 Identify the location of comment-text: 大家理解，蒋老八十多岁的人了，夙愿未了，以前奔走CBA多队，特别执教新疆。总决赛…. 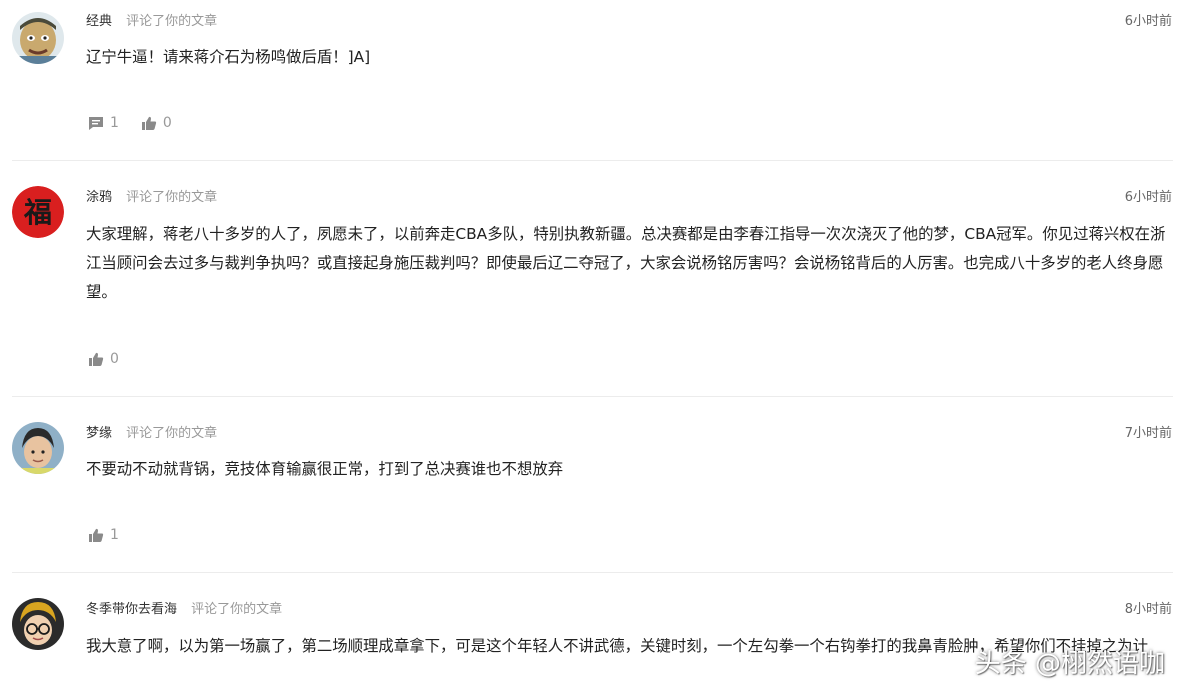
(626, 263).